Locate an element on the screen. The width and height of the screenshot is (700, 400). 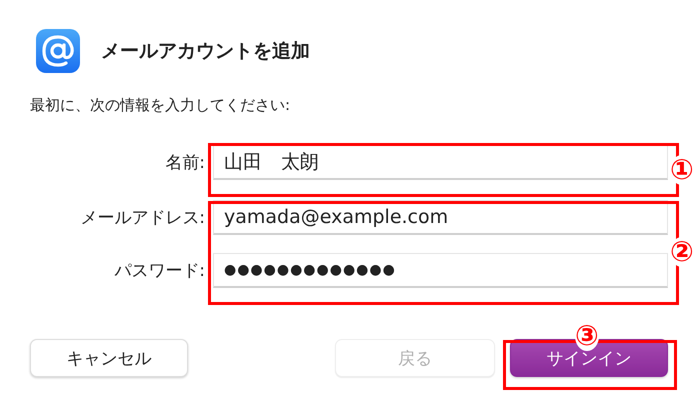
field-label: メールアドレス: is located at coordinates (142, 218).